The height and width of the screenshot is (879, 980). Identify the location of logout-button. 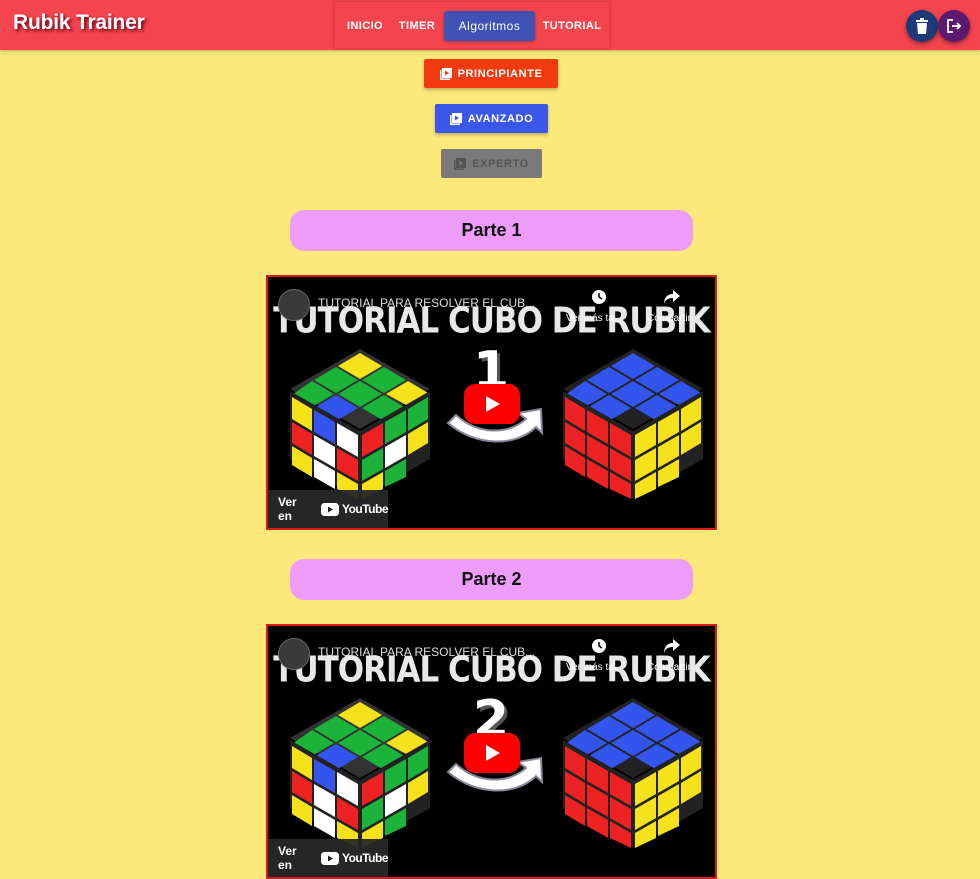
(954, 26).